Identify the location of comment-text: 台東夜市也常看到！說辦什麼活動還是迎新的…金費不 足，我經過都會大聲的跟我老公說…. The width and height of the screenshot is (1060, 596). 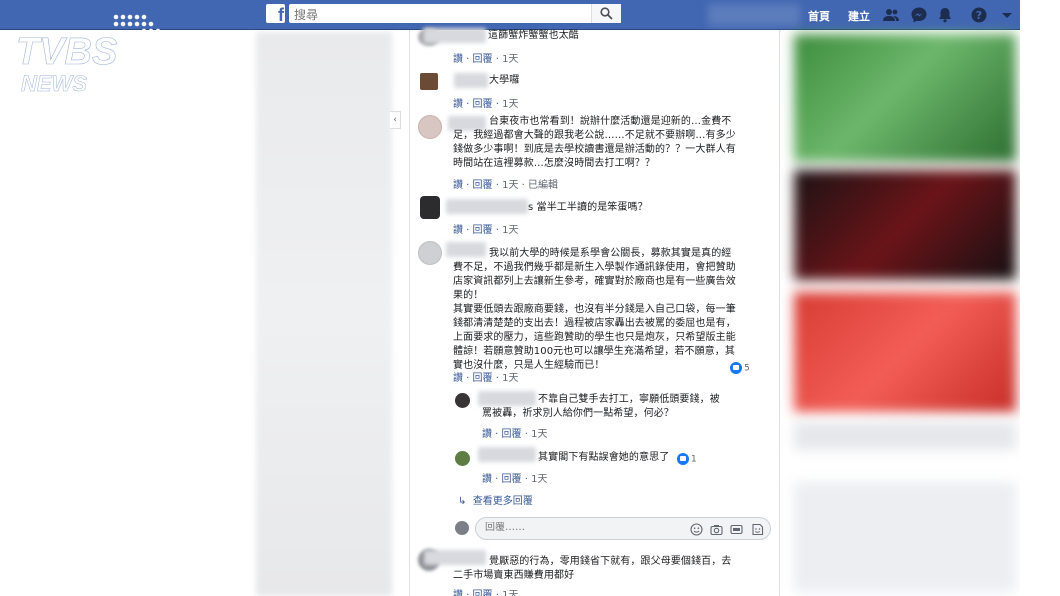
(594, 142).